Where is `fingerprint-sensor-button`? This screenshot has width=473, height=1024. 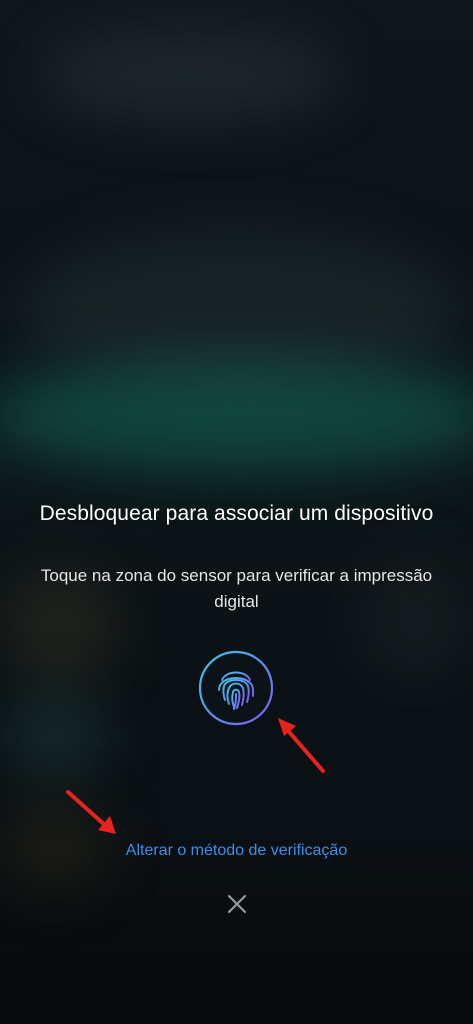 fingerprint-sensor-button is located at coordinates (236, 688).